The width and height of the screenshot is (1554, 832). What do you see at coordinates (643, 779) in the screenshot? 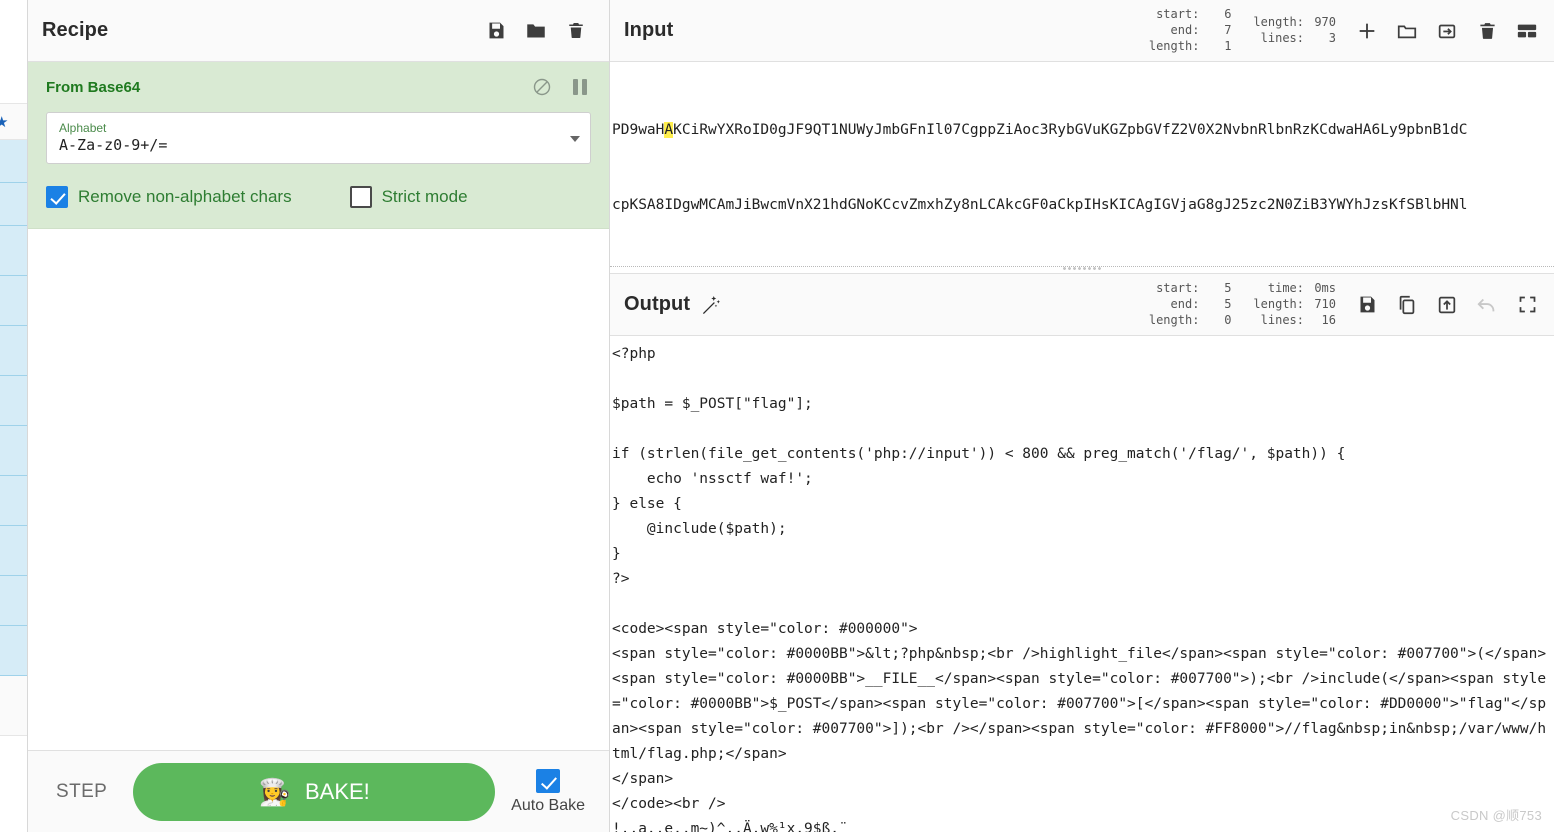
I see `output-line: </span>` at bounding box center [643, 779].